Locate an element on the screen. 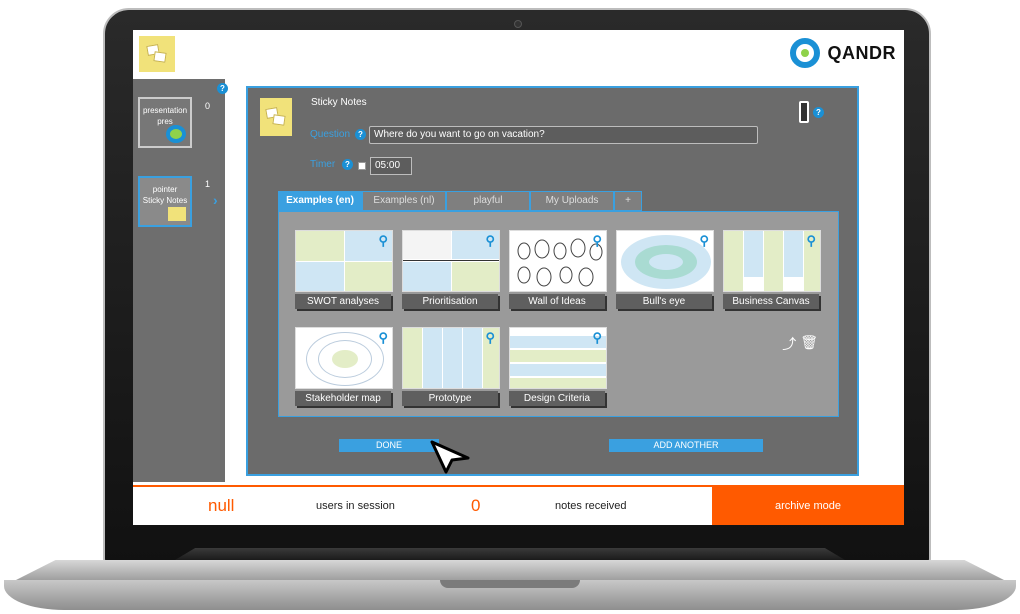 The height and width of the screenshot is (614, 1020). tab-playful: playful is located at coordinates (488, 201).